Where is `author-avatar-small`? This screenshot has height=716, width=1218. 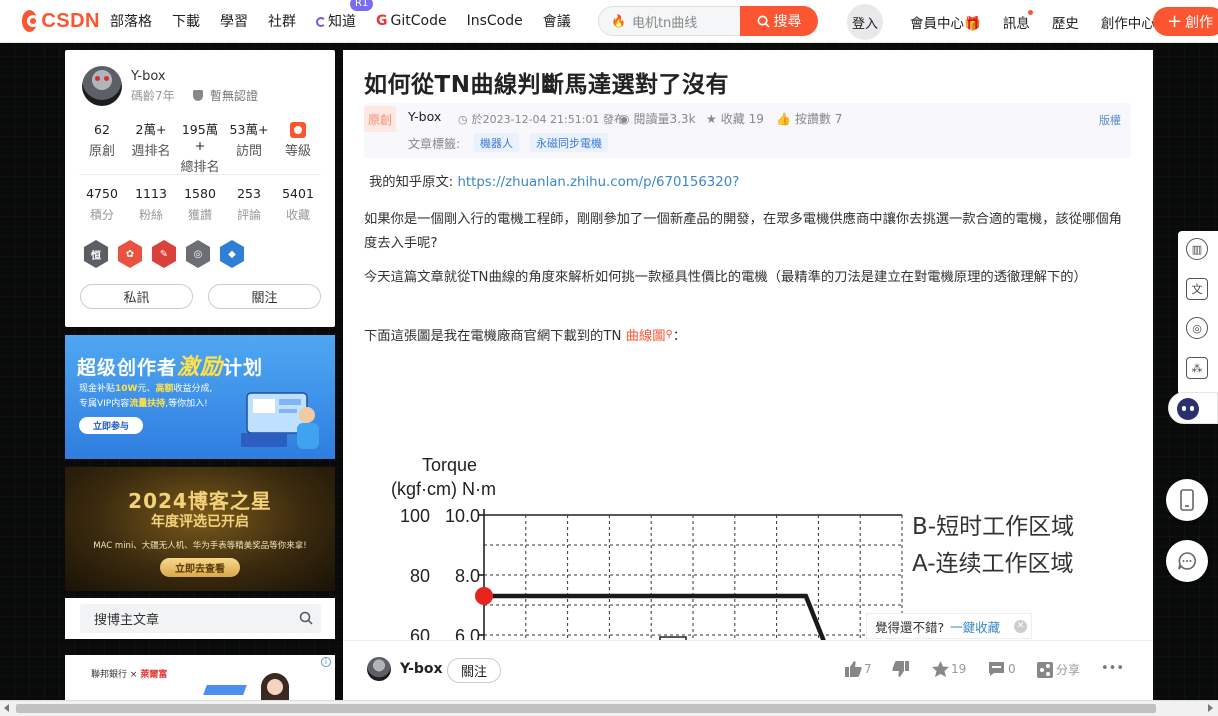
author-avatar-small is located at coordinates (379, 669).